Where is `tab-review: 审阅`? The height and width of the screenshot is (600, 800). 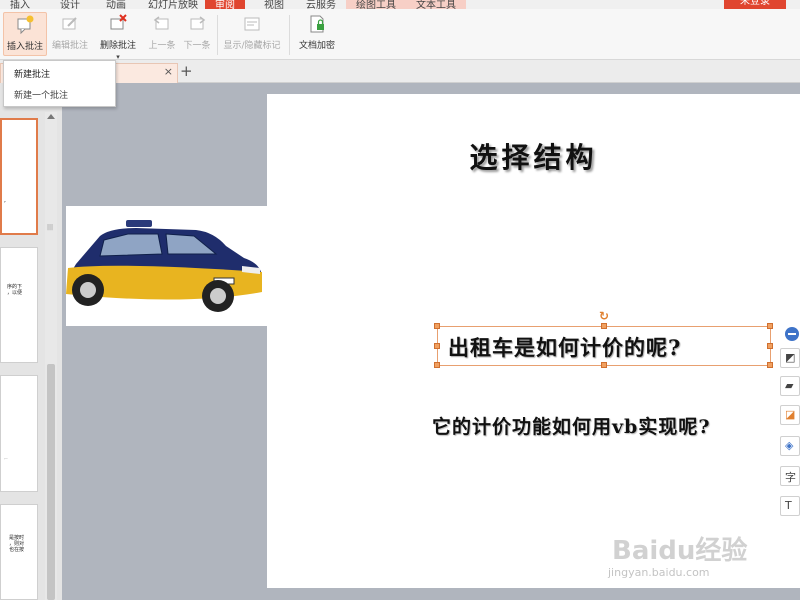 tab-review: 审阅 is located at coordinates (225, 4).